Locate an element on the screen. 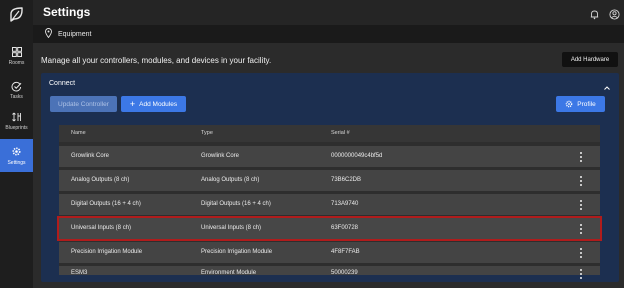 This screenshot has width=624, height=288. sidebar-item-label: Tasks is located at coordinates (16, 97).